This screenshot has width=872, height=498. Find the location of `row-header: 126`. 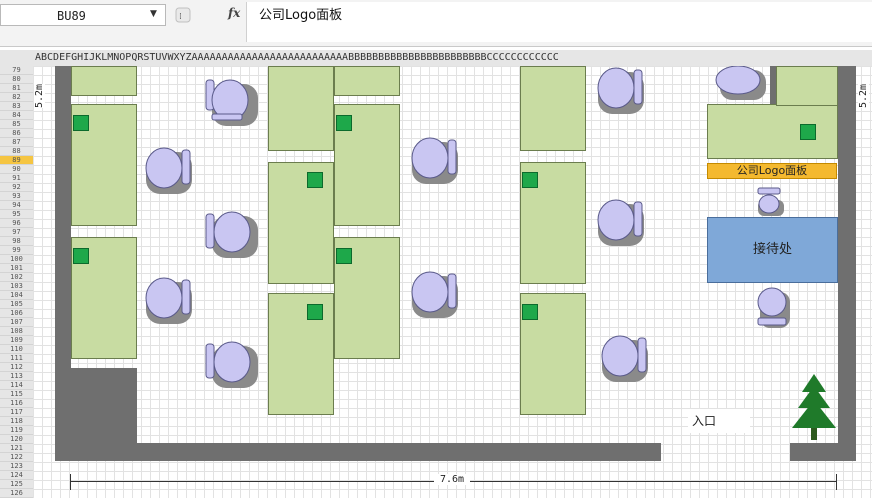

row-header: 126 is located at coordinates (16, 493).